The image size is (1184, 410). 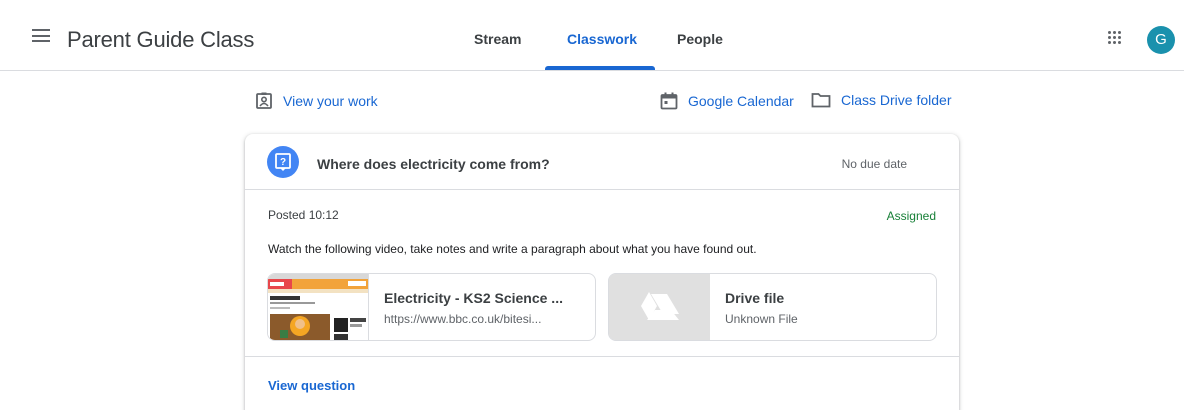 What do you see at coordinates (911, 216) in the screenshot?
I see `status-badge: Assigned` at bounding box center [911, 216].